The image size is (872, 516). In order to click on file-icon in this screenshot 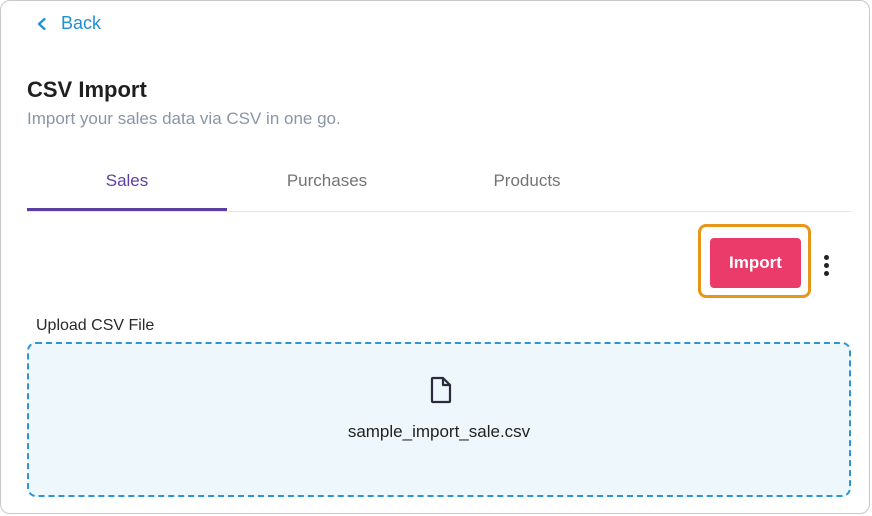, I will do `click(441, 390)`.